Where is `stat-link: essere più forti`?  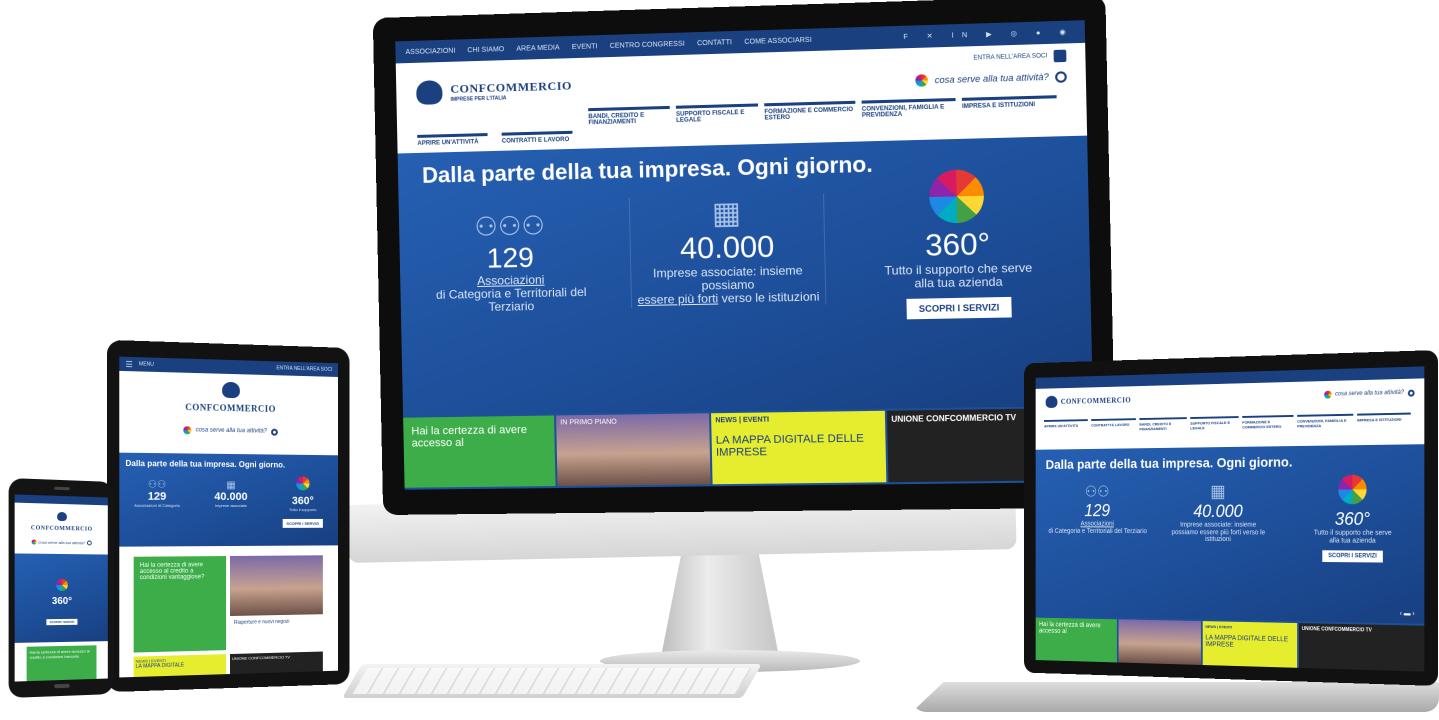 stat-link: essere più forti is located at coordinates (678, 300).